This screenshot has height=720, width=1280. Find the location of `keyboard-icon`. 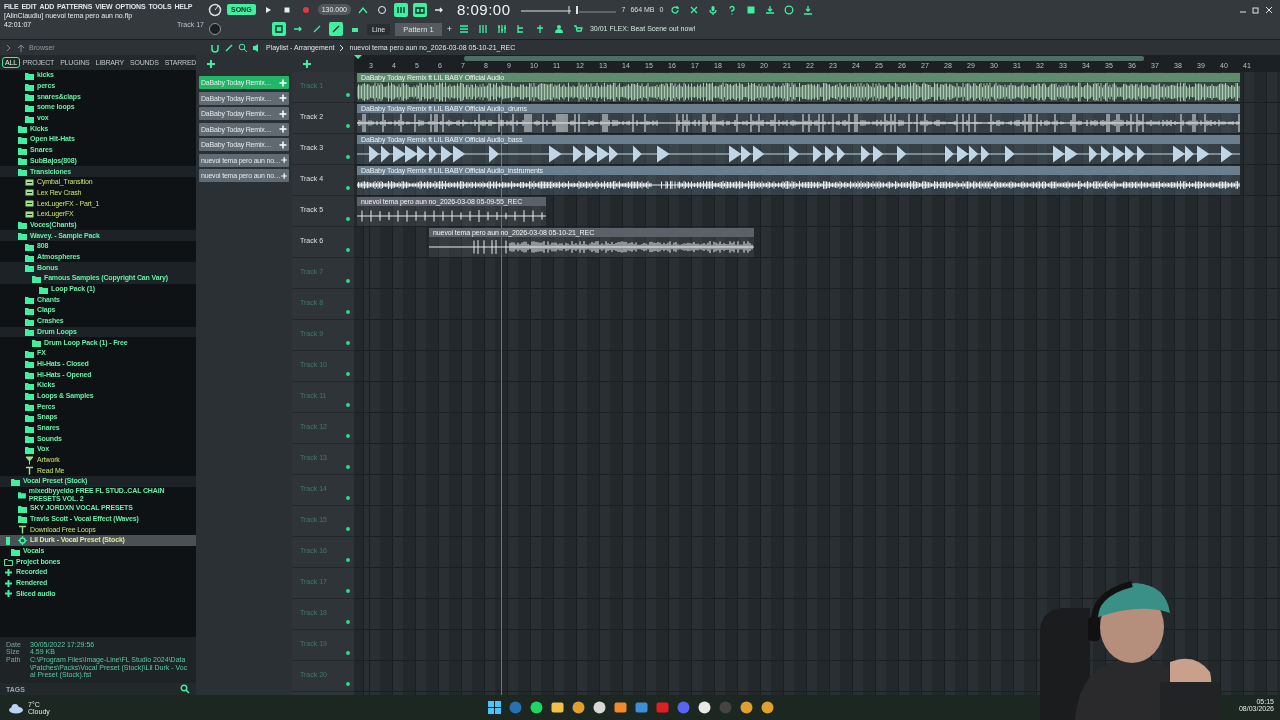

keyboard-icon is located at coordinates (419, 9).